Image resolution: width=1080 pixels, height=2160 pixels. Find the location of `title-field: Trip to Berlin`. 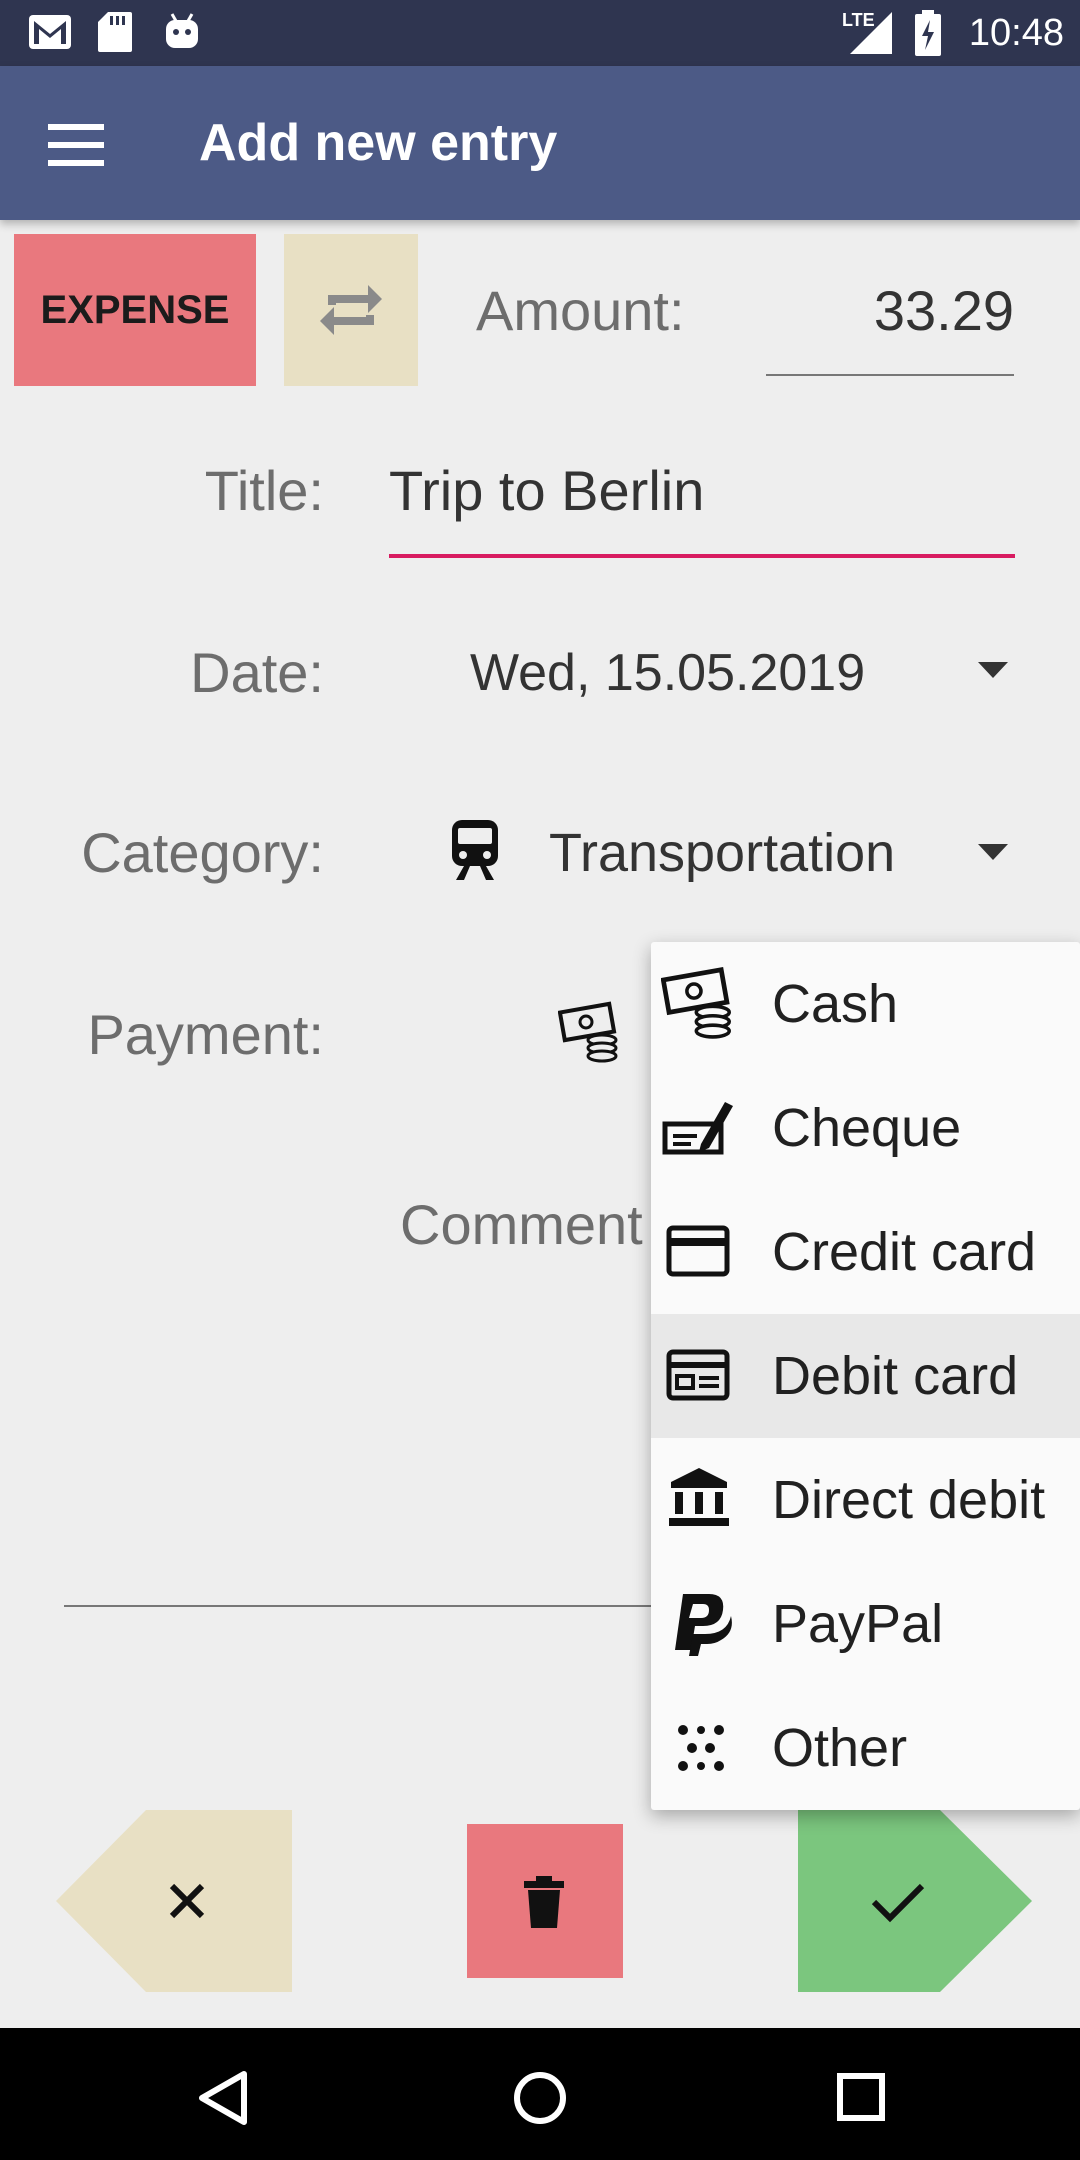

title-field: Trip to Berlin is located at coordinates (546, 491).